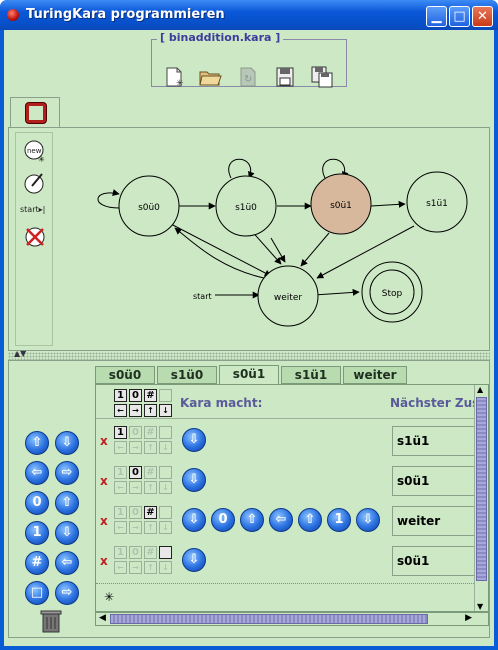  What do you see at coordinates (322, 77) in the screenshot?
I see `save-as-icon` at bounding box center [322, 77].